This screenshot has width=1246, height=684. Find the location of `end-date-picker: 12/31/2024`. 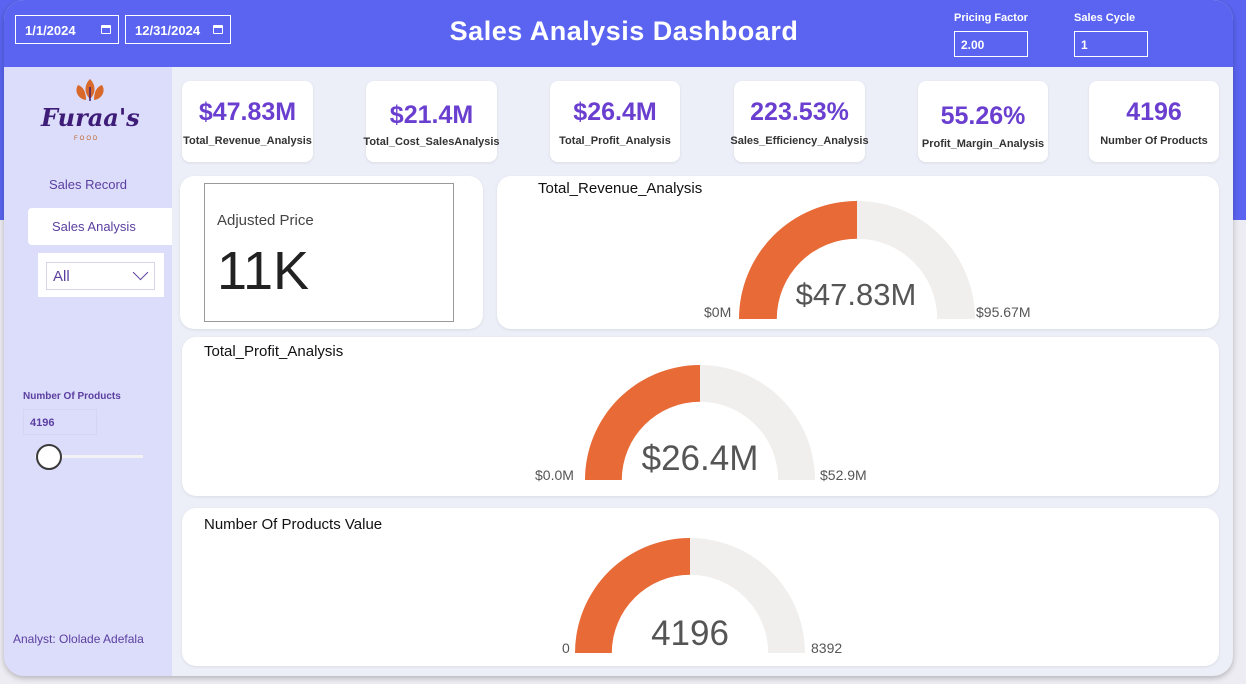

end-date-picker: 12/31/2024 is located at coordinates (178, 29).